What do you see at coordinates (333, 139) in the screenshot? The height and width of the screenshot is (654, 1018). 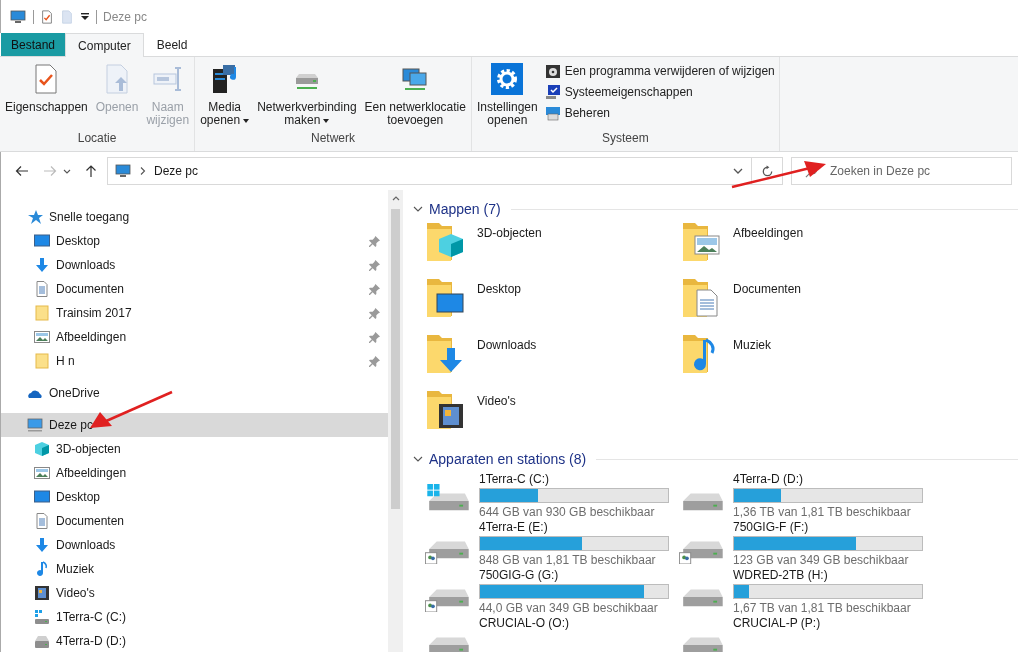 I see `group-label: Netwerk` at bounding box center [333, 139].